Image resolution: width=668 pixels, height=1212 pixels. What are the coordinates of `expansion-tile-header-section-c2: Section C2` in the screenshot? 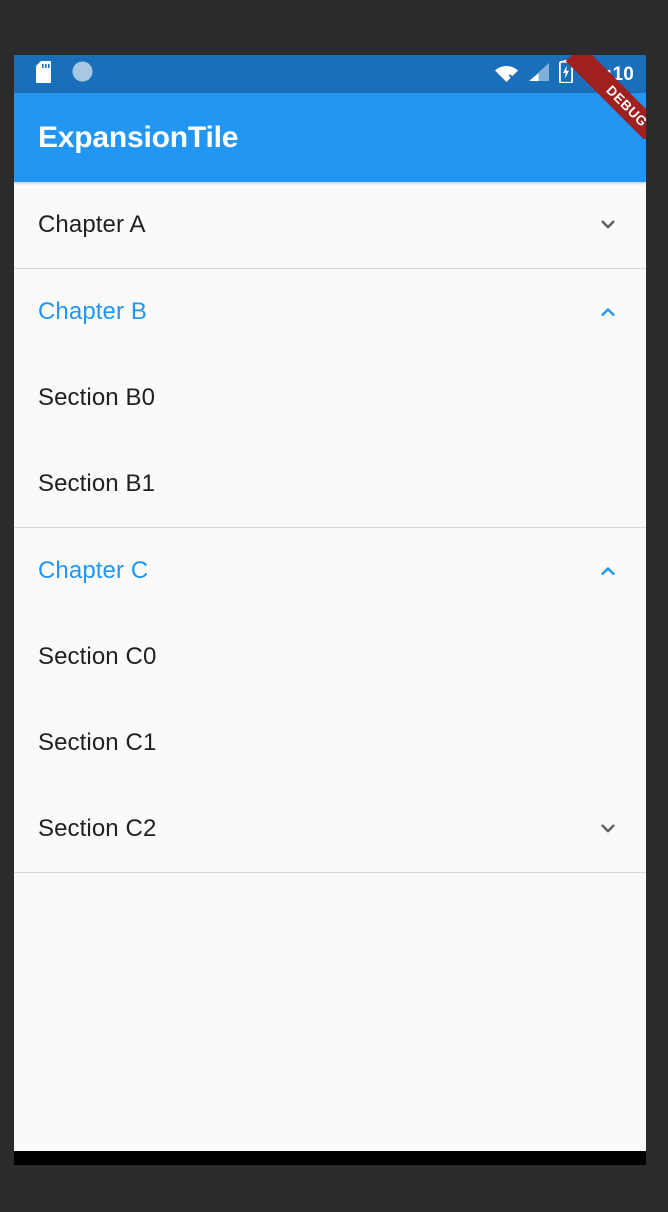 It's located at (330, 829).